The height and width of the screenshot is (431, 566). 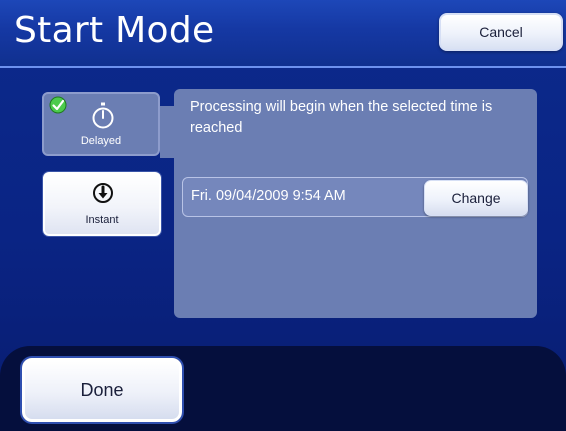 I want to click on mode-delayed-button: Delayed, so click(x=111, y=125).